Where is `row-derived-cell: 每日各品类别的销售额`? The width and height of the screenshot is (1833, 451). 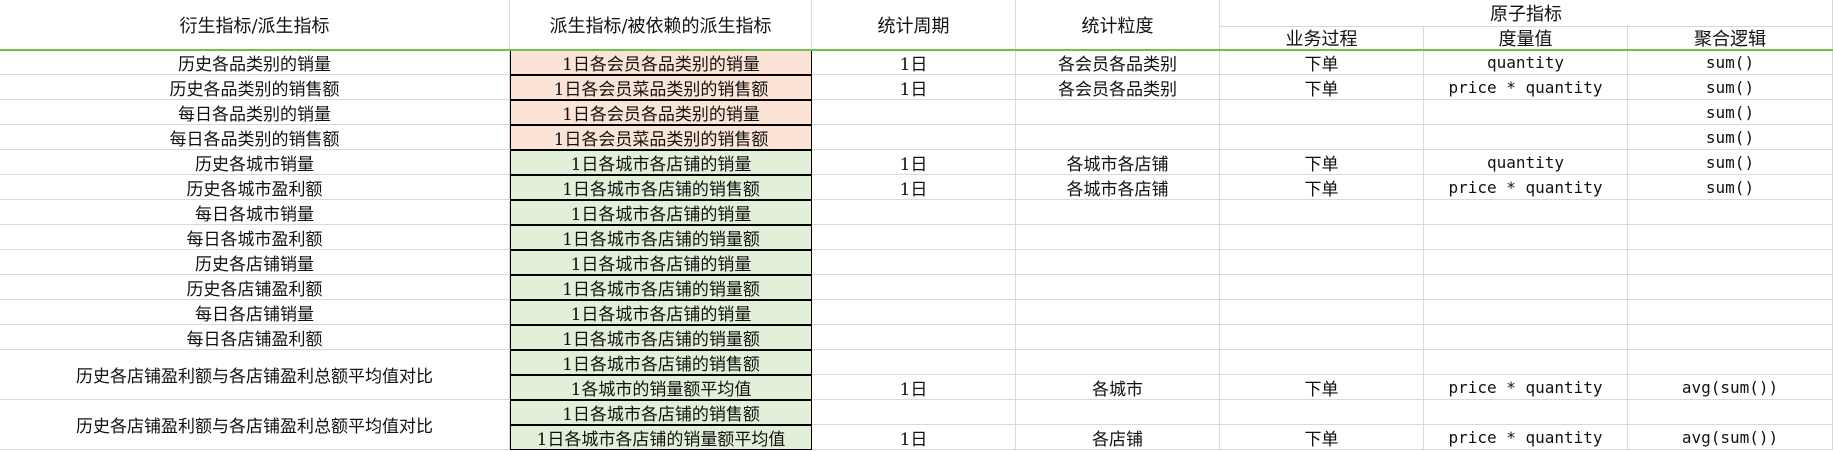
row-derived-cell: 每日各品类别的销售额 is located at coordinates (255, 137).